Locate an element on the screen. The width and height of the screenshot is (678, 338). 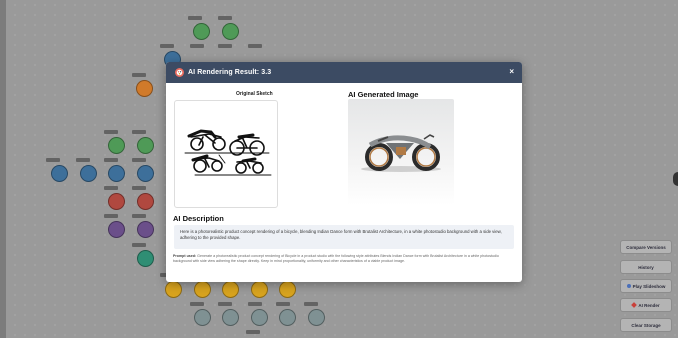
play-icon is located at coordinates (628, 286).